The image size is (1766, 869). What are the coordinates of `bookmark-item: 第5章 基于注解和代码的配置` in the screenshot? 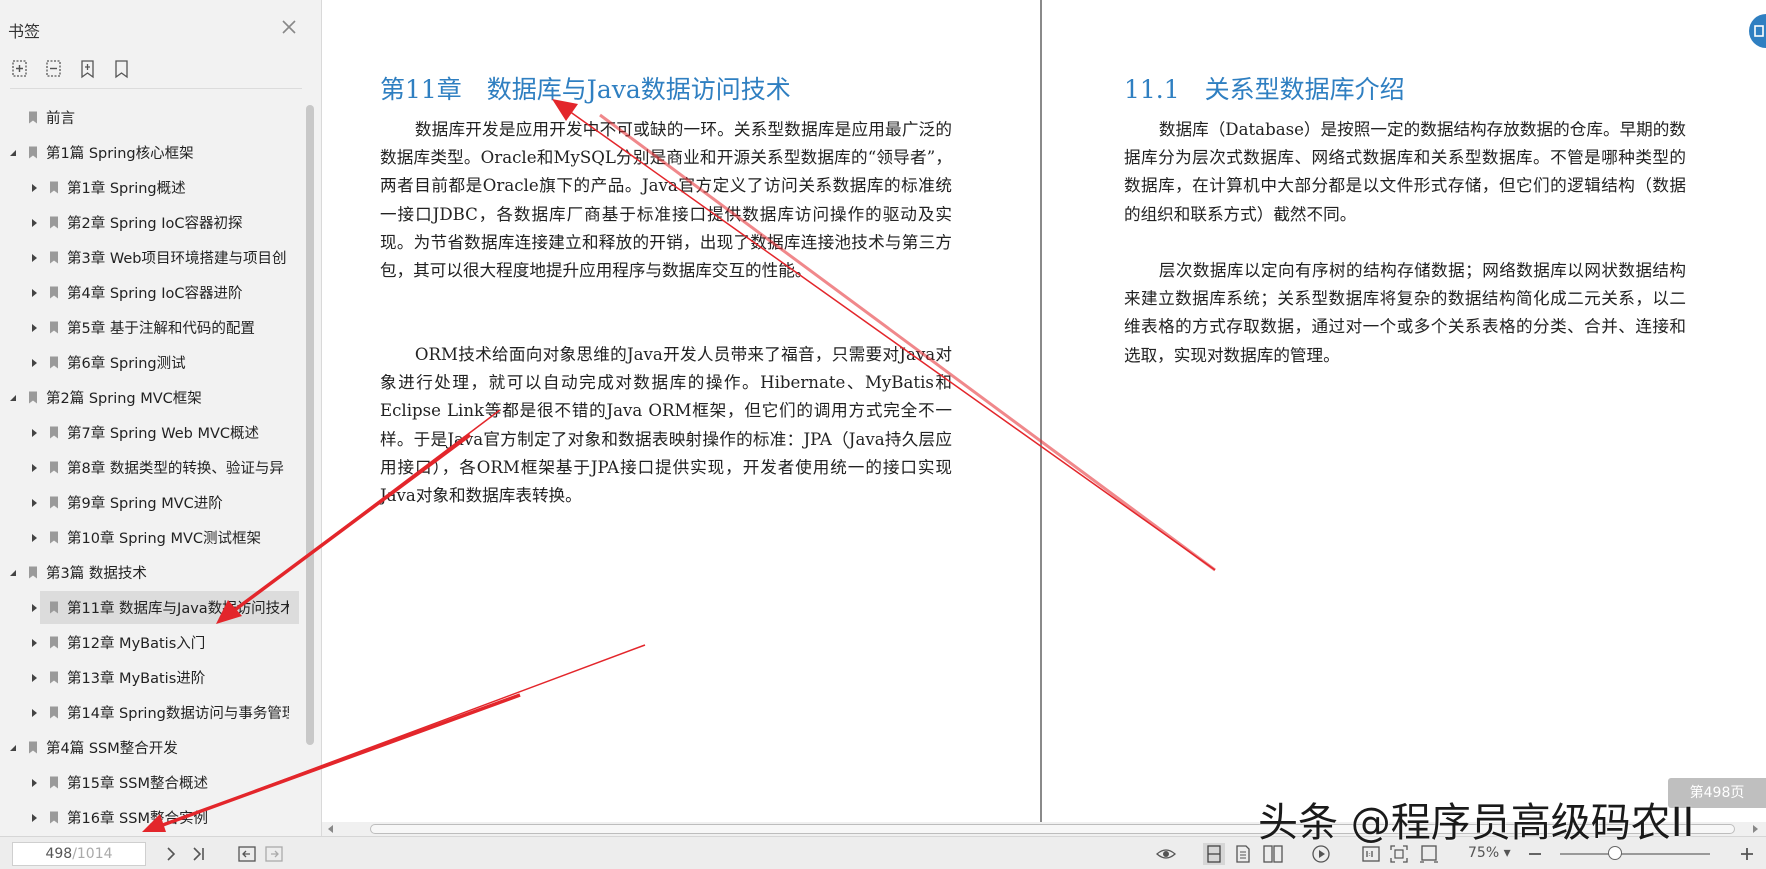 It's located at (153, 327).